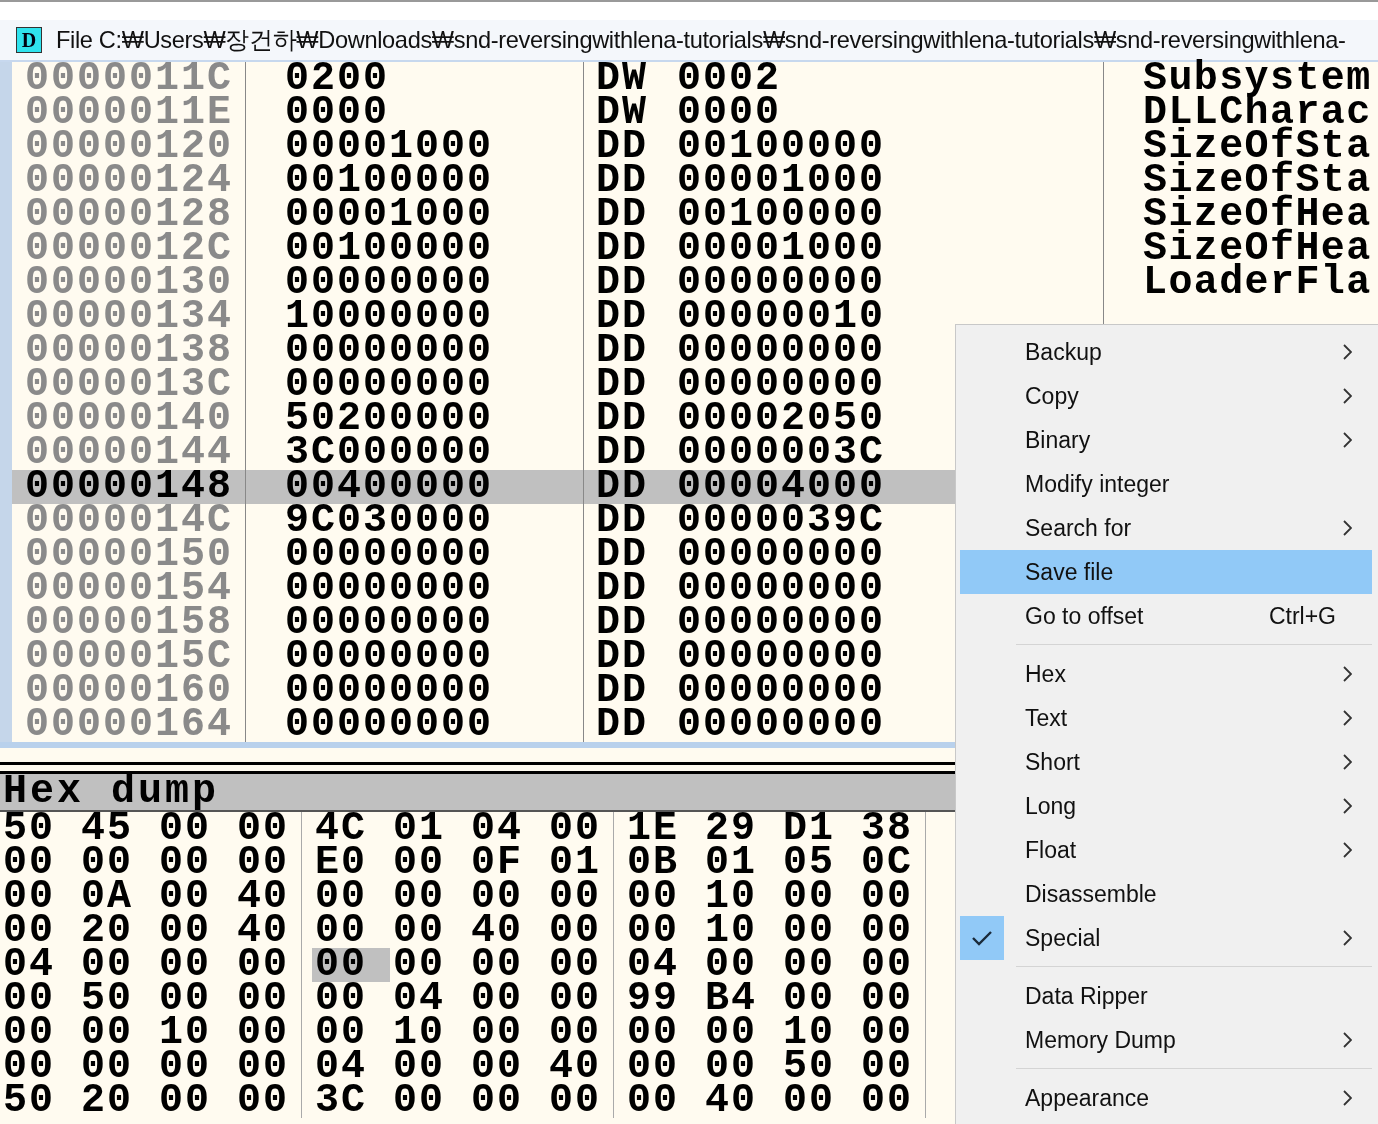 The image size is (1378, 1124). What do you see at coordinates (117, 1101) in the screenshot?
I see `byte-cell: 20` at bounding box center [117, 1101].